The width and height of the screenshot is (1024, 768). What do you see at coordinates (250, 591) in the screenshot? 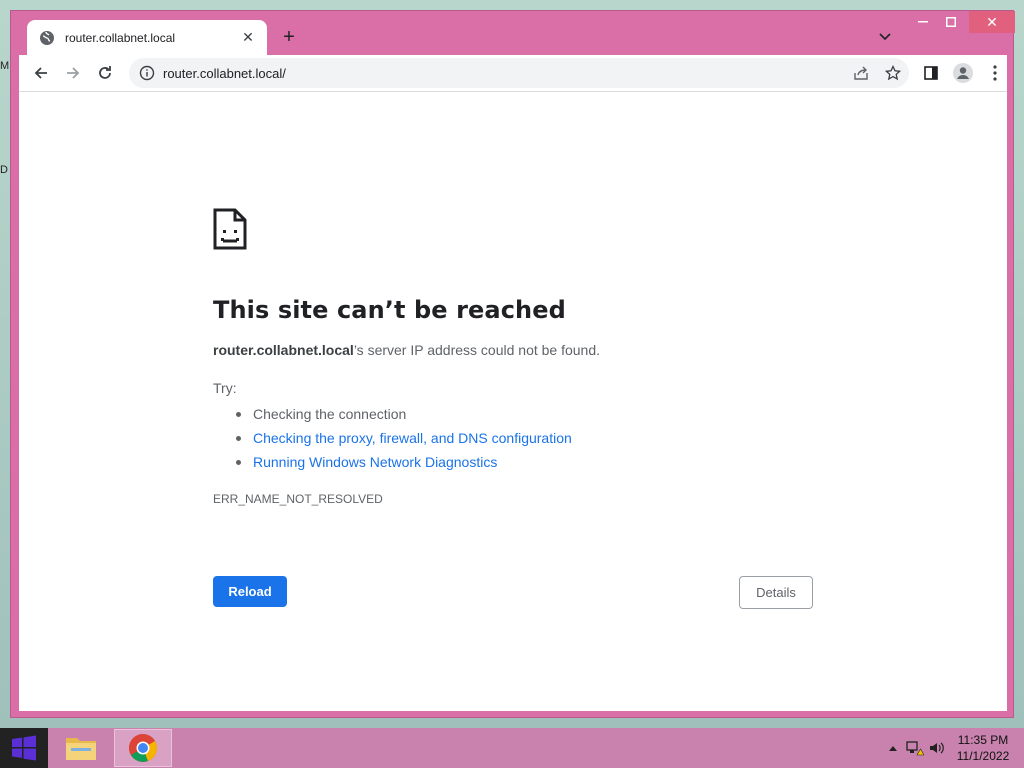
I see `reload-button: Reload` at bounding box center [250, 591].